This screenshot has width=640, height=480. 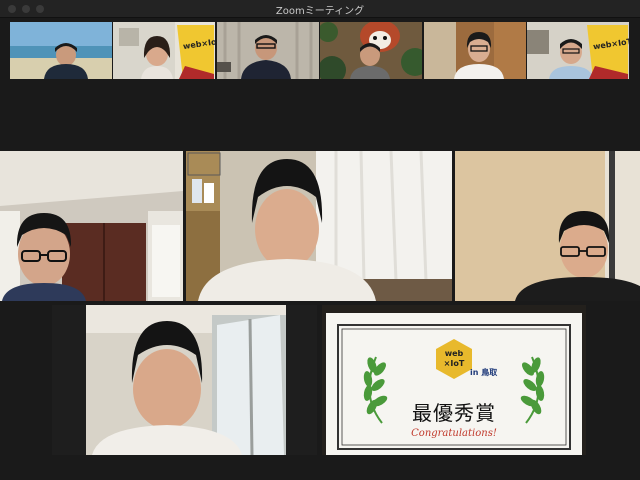 What do you see at coordinates (454, 433) in the screenshot?
I see `certificate-congratulations: Congratulations!` at bounding box center [454, 433].